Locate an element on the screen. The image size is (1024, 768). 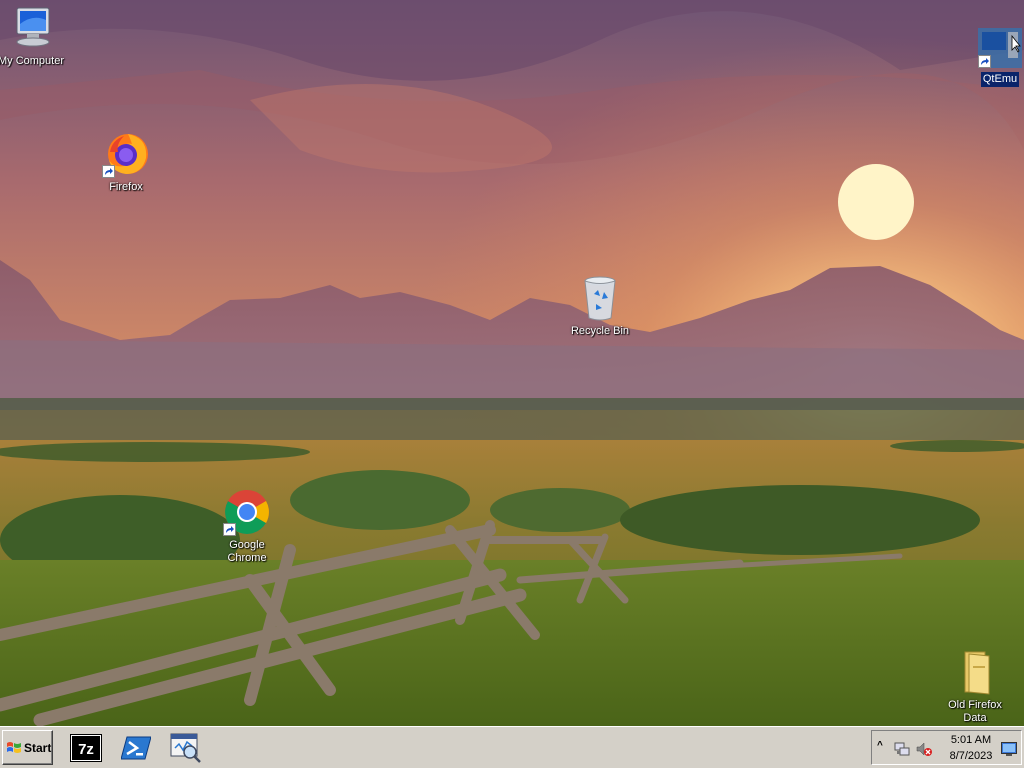
7zip-icon: 7z is located at coordinates (86, 748).